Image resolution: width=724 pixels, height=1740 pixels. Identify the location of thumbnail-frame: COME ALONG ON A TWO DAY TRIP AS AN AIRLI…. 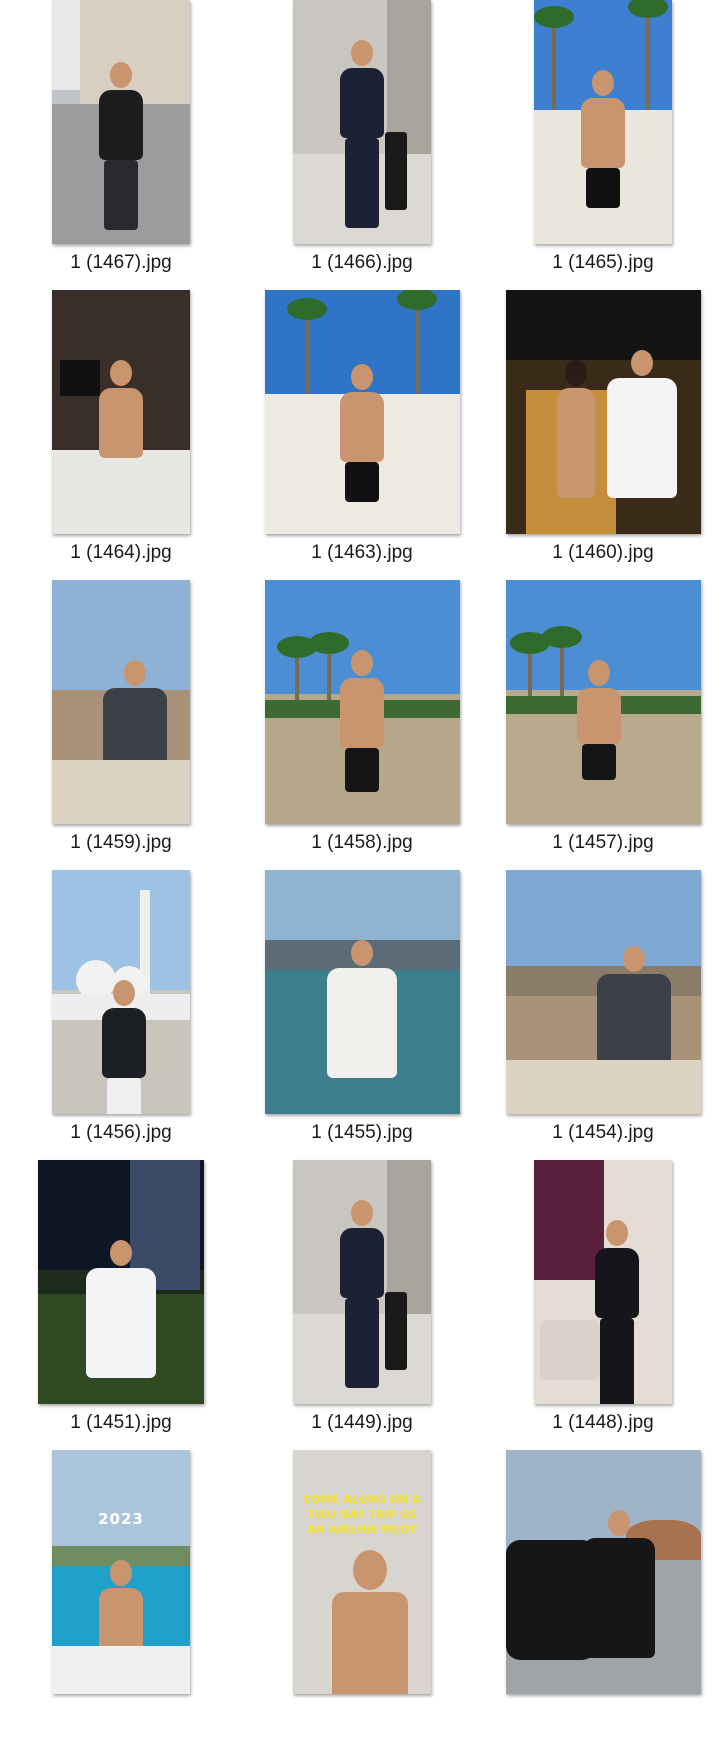
(362, 1572).